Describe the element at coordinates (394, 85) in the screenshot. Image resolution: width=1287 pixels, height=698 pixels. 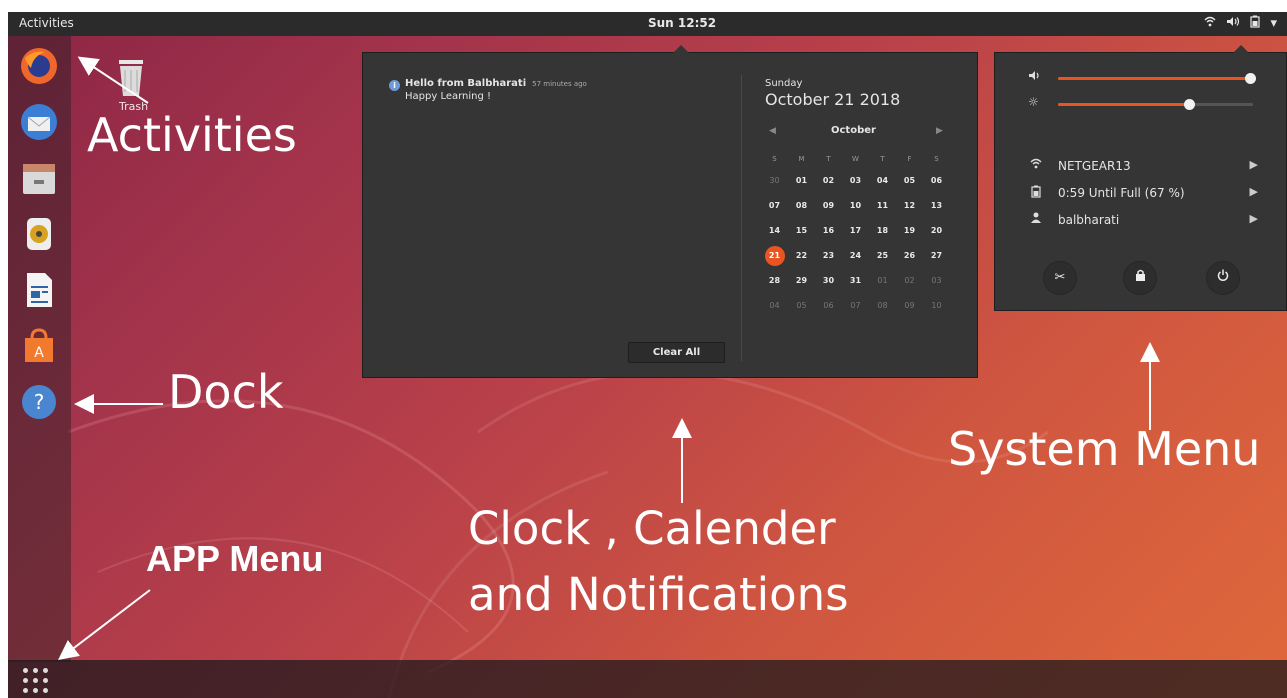
I see `info-icon: i` at that location.